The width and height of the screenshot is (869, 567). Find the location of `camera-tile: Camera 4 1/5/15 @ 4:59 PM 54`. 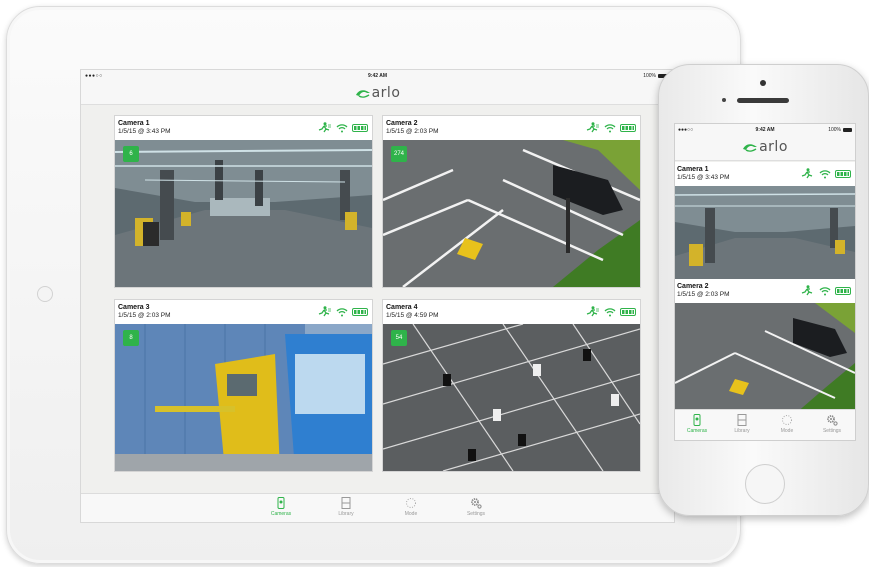

camera-tile: Camera 4 1/5/15 @ 4:59 PM 54 is located at coordinates (511, 385).